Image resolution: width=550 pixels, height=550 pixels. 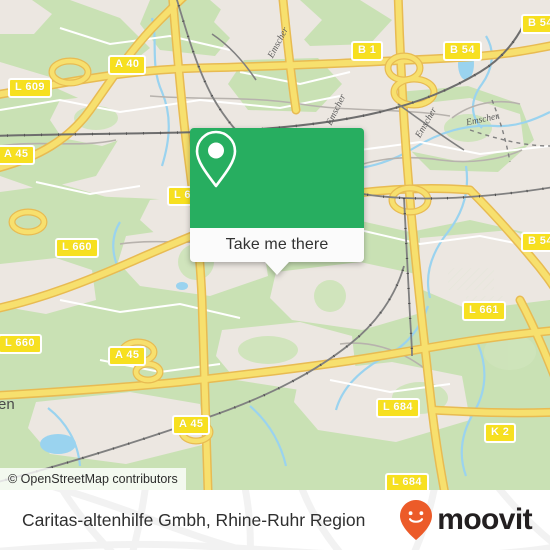 I want to click on moovit-pin-icon, so click(x=416, y=520).